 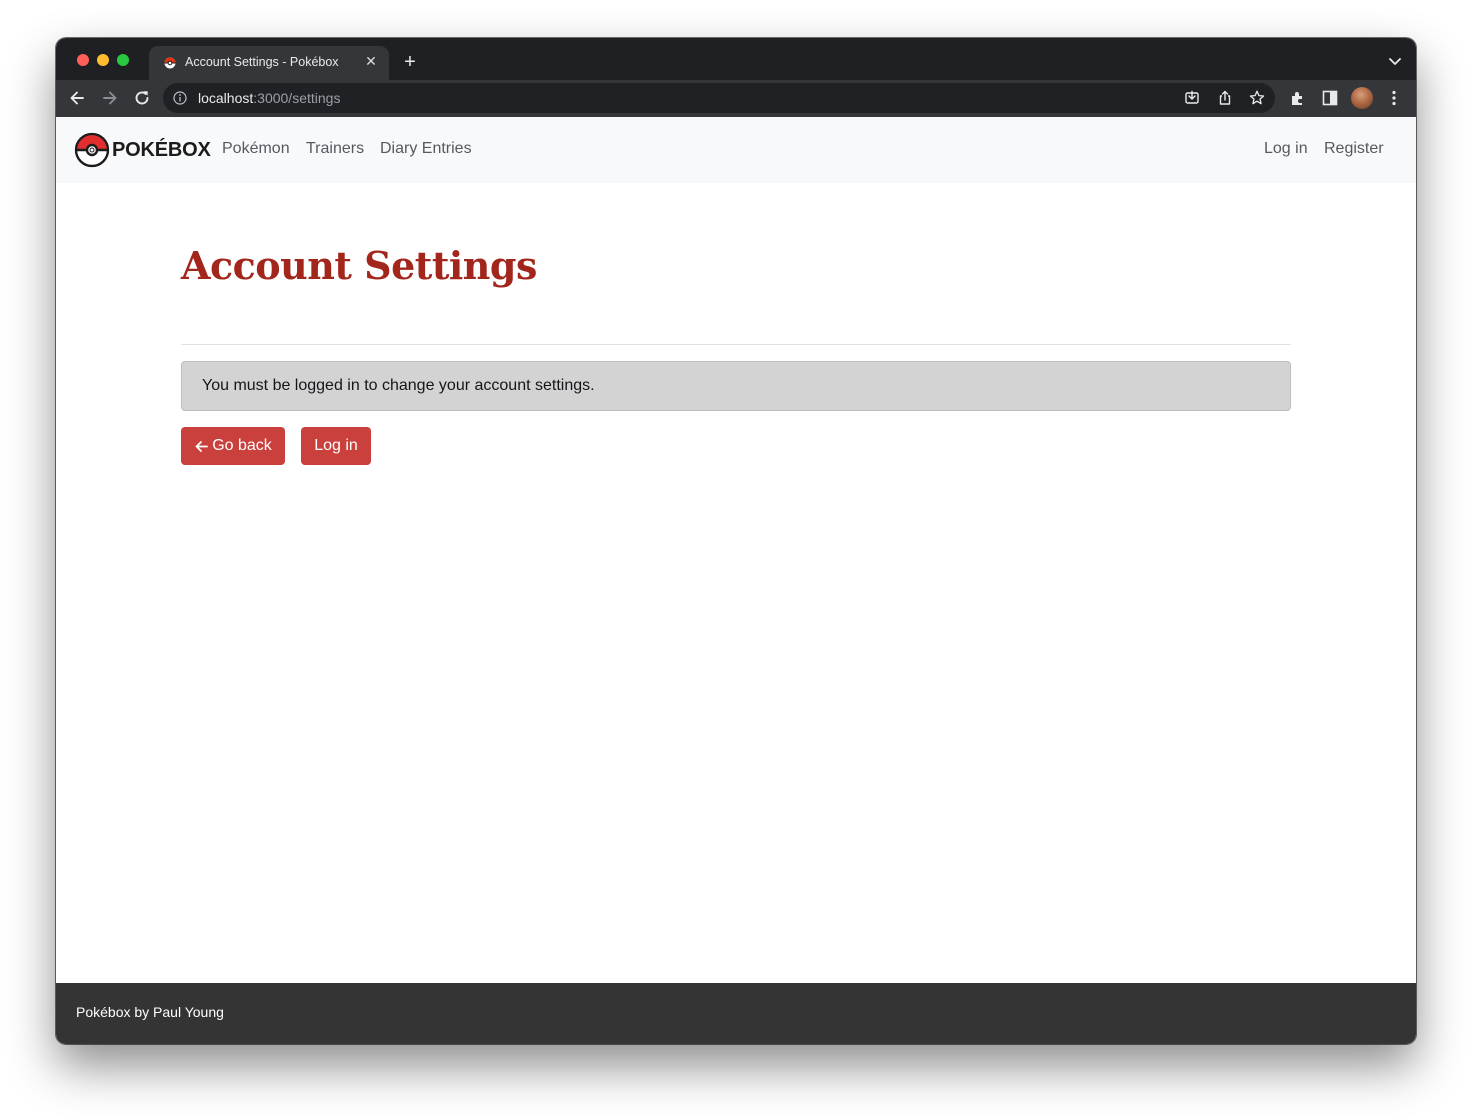 What do you see at coordinates (226, 98) in the screenshot?
I see `url-host: localhost` at bounding box center [226, 98].